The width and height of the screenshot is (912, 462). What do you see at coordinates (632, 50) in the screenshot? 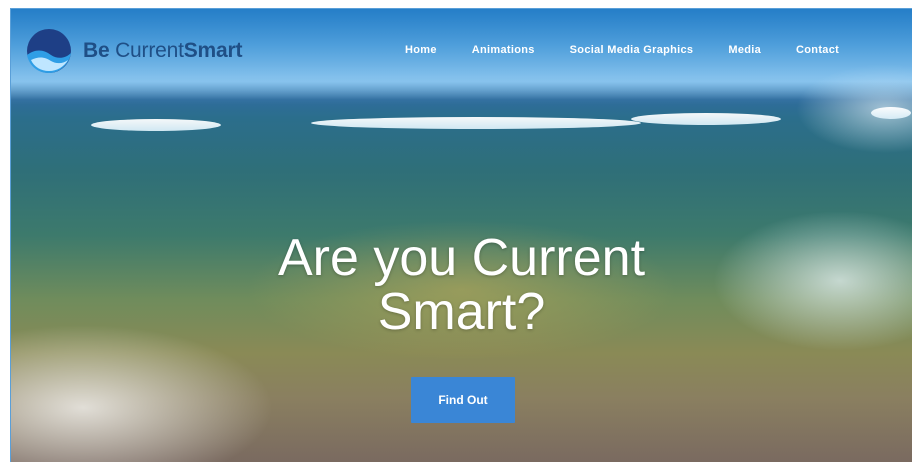
I see `nav-link-social-media-graphics: Social Media Graphics` at bounding box center [632, 50].